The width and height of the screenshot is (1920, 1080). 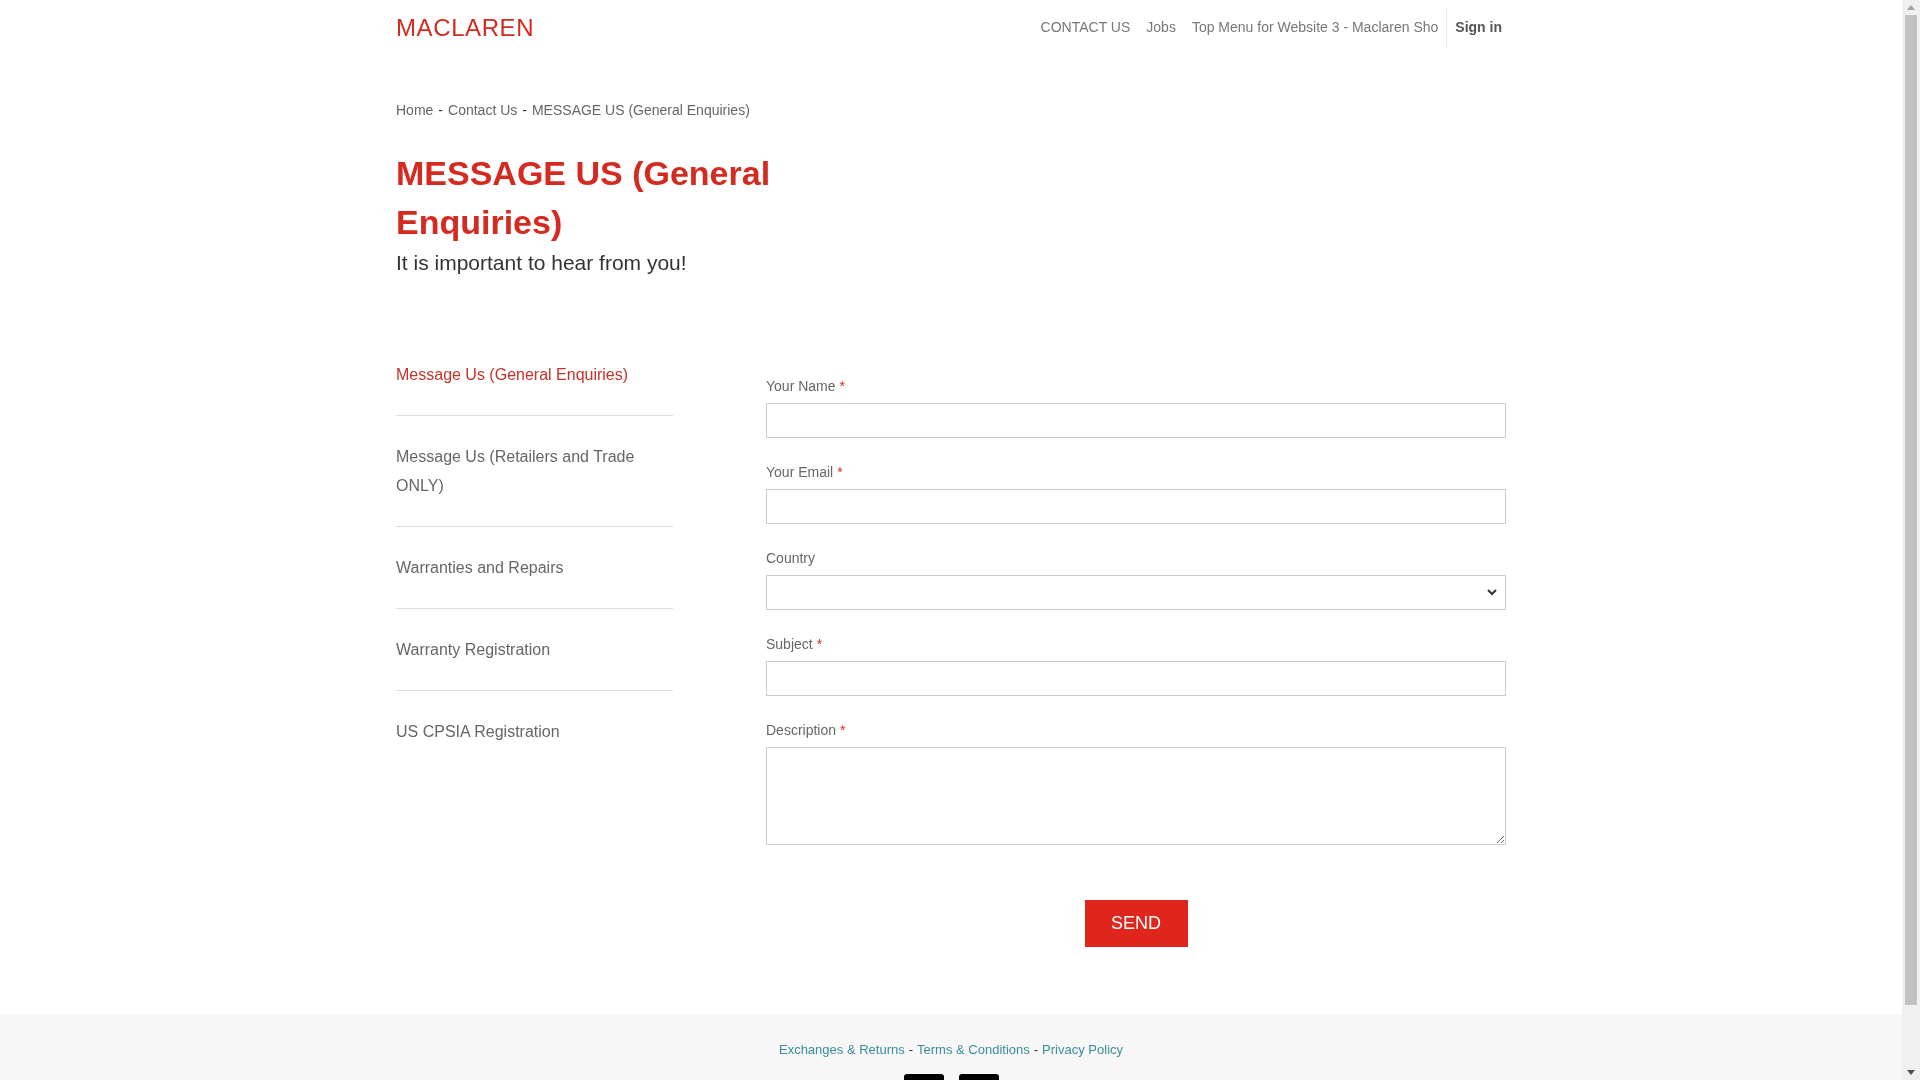 What do you see at coordinates (640, 110) in the screenshot?
I see `breadcrumb-current: MESSAGE US (General Enquiries)` at bounding box center [640, 110].